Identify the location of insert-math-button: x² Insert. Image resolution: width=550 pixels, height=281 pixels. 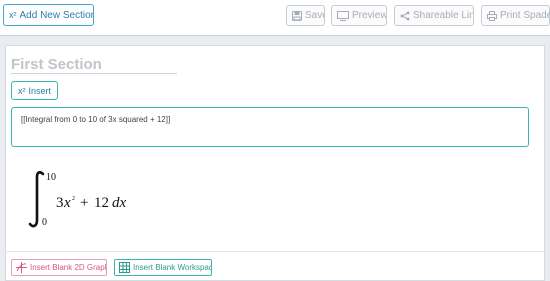
(34, 90).